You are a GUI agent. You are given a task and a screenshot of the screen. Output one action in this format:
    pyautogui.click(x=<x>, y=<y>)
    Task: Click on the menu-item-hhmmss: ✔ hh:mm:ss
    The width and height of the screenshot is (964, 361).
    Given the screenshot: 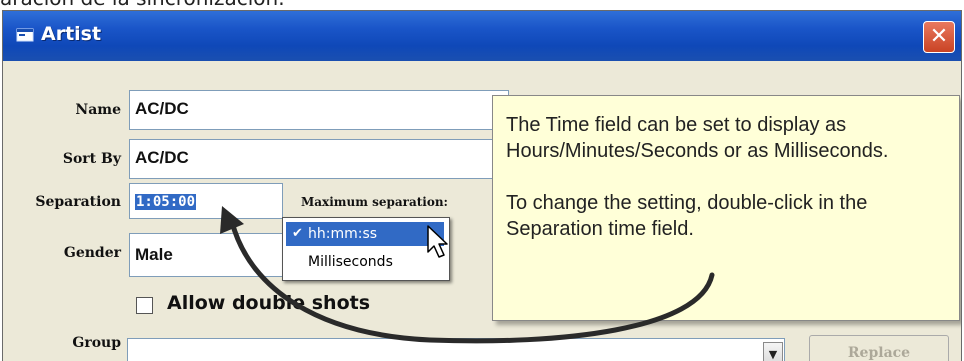 What is the action you would take?
    pyautogui.click(x=365, y=234)
    